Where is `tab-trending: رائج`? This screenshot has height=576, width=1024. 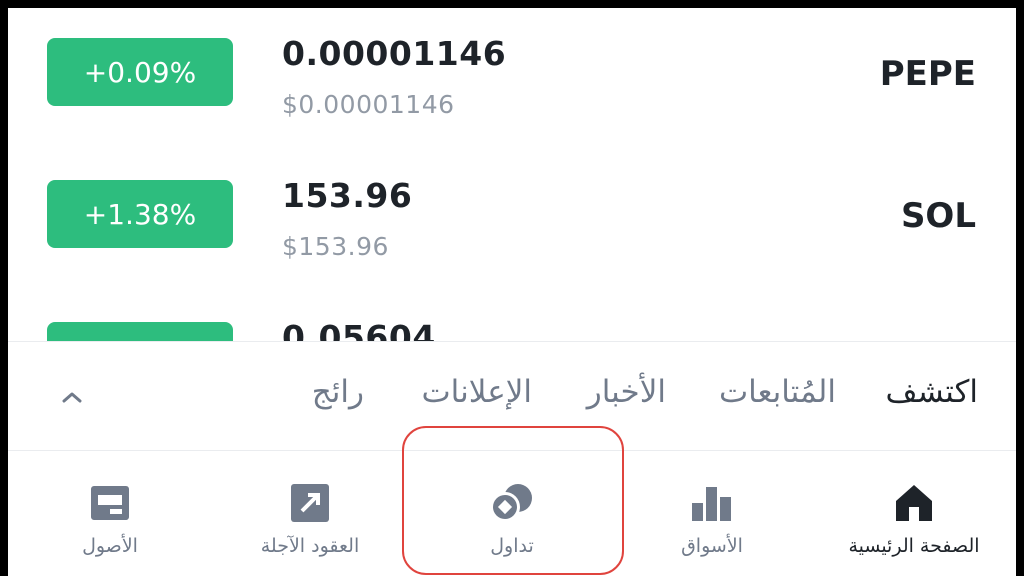 tab-trending: رائج is located at coordinates (338, 392).